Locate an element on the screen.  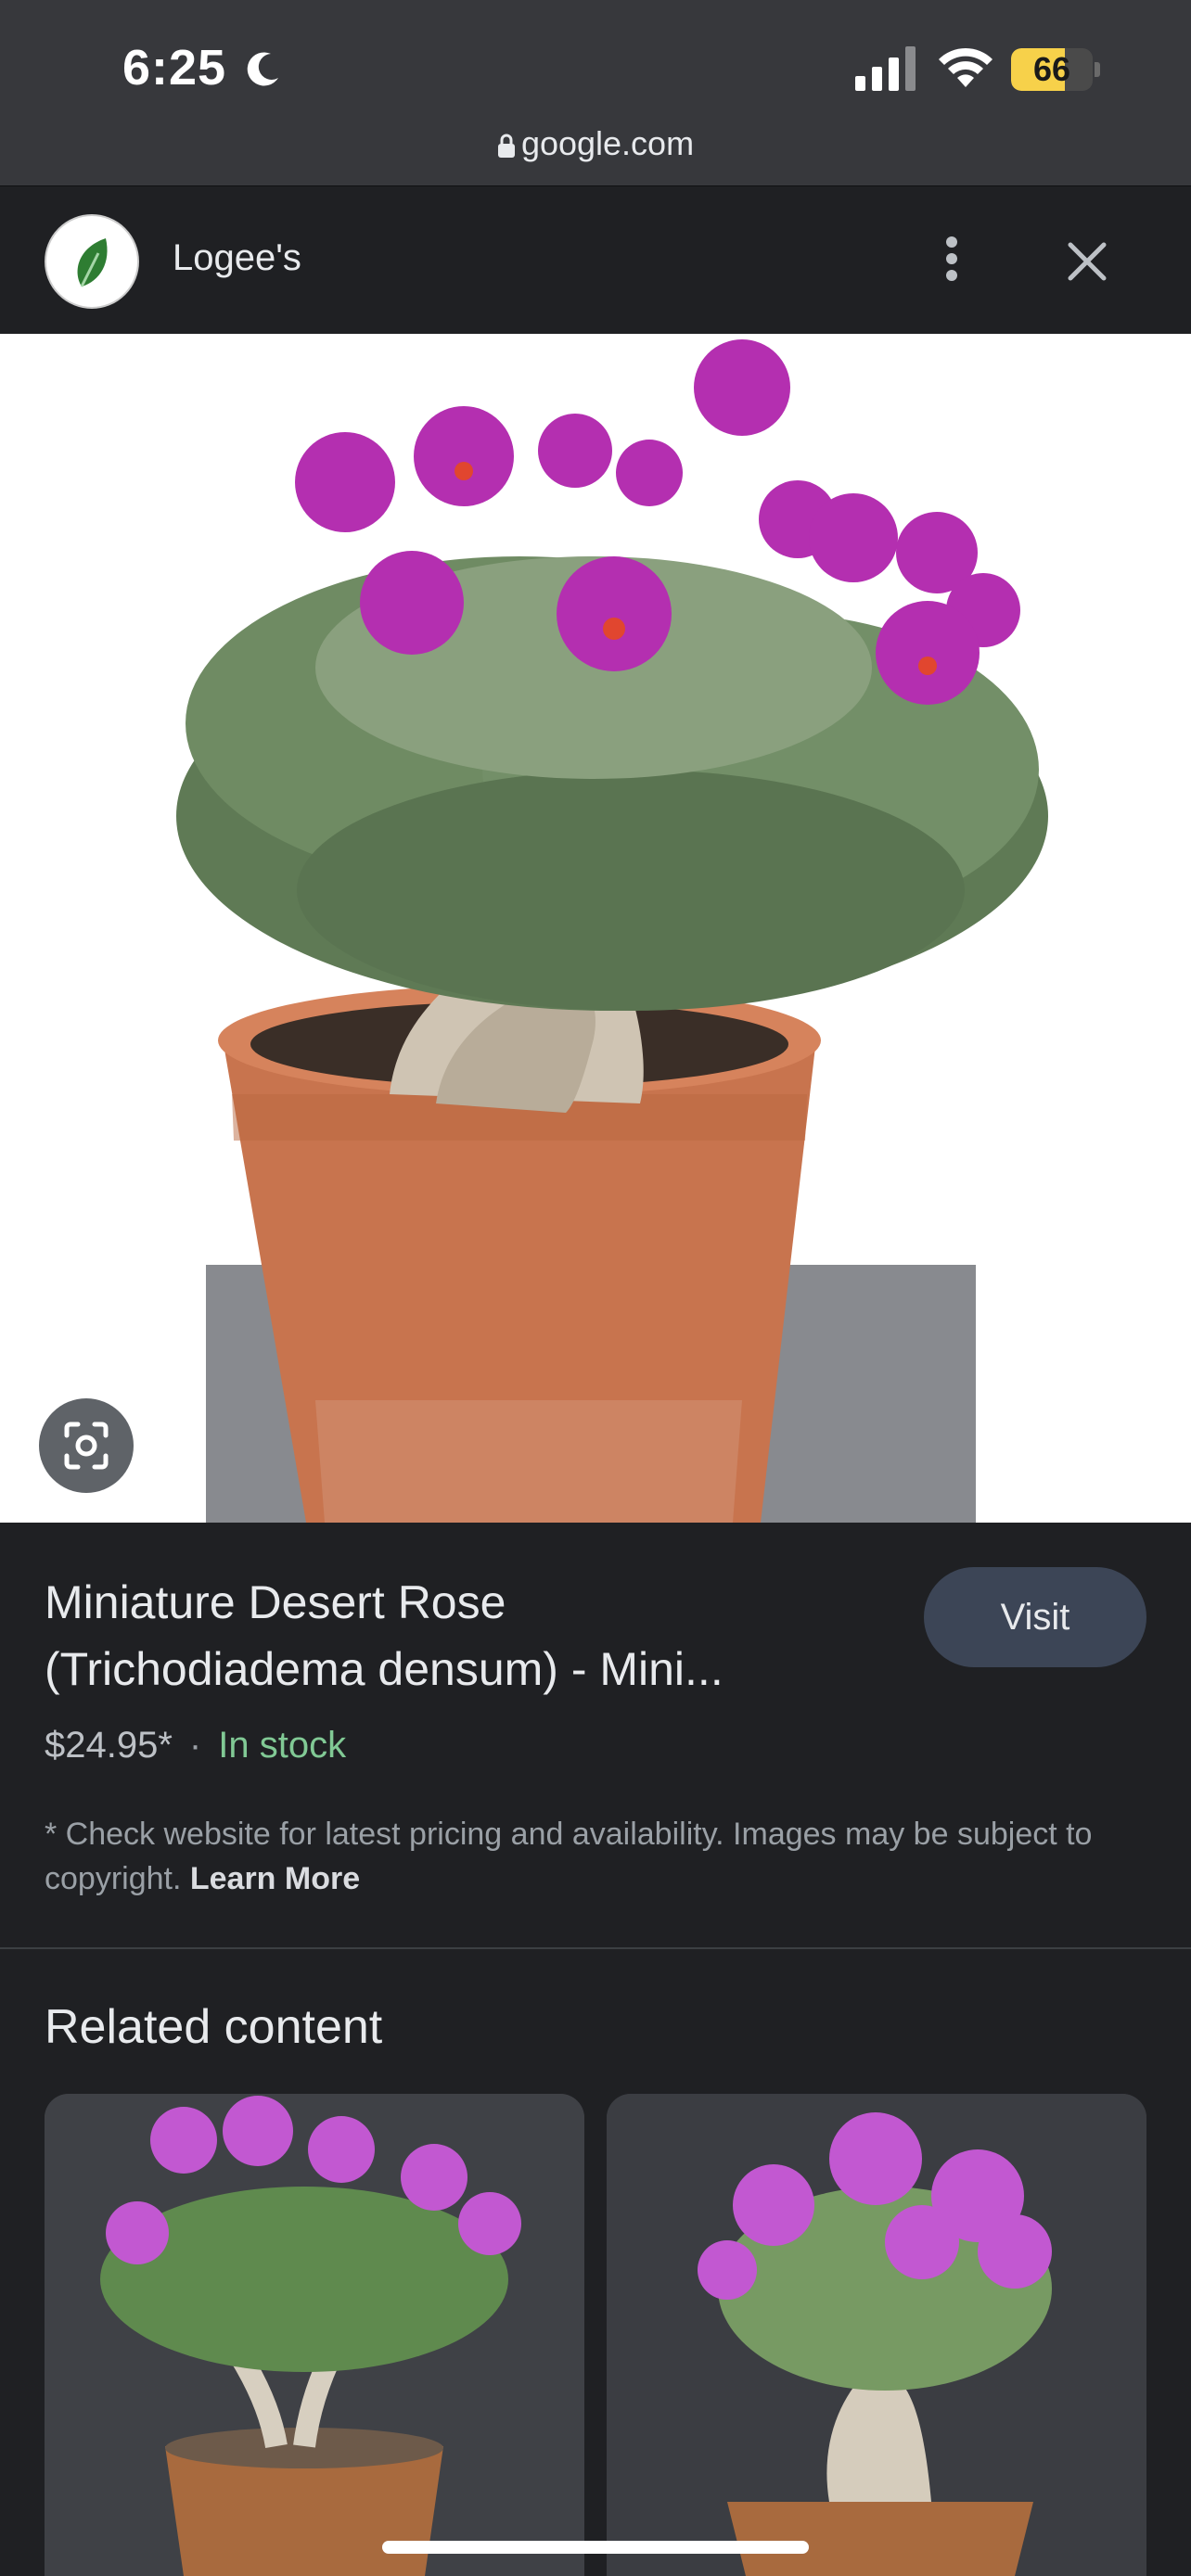
battery-icon: 66 is located at coordinates (1055, 69).